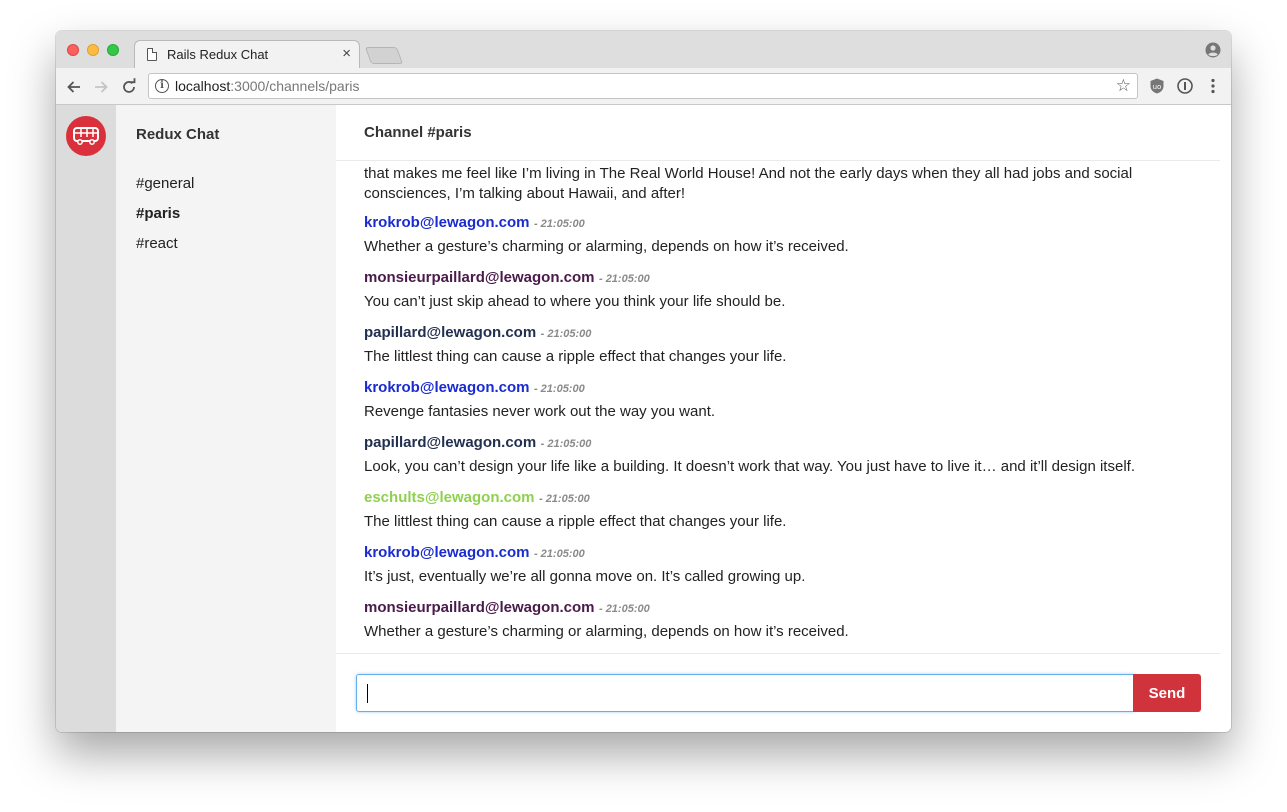 The image size is (1287, 812). Describe the element at coordinates (226, 418) in the screenshot. I see `channel-sidebar: Redux Chat #general #paris #react` at that location.